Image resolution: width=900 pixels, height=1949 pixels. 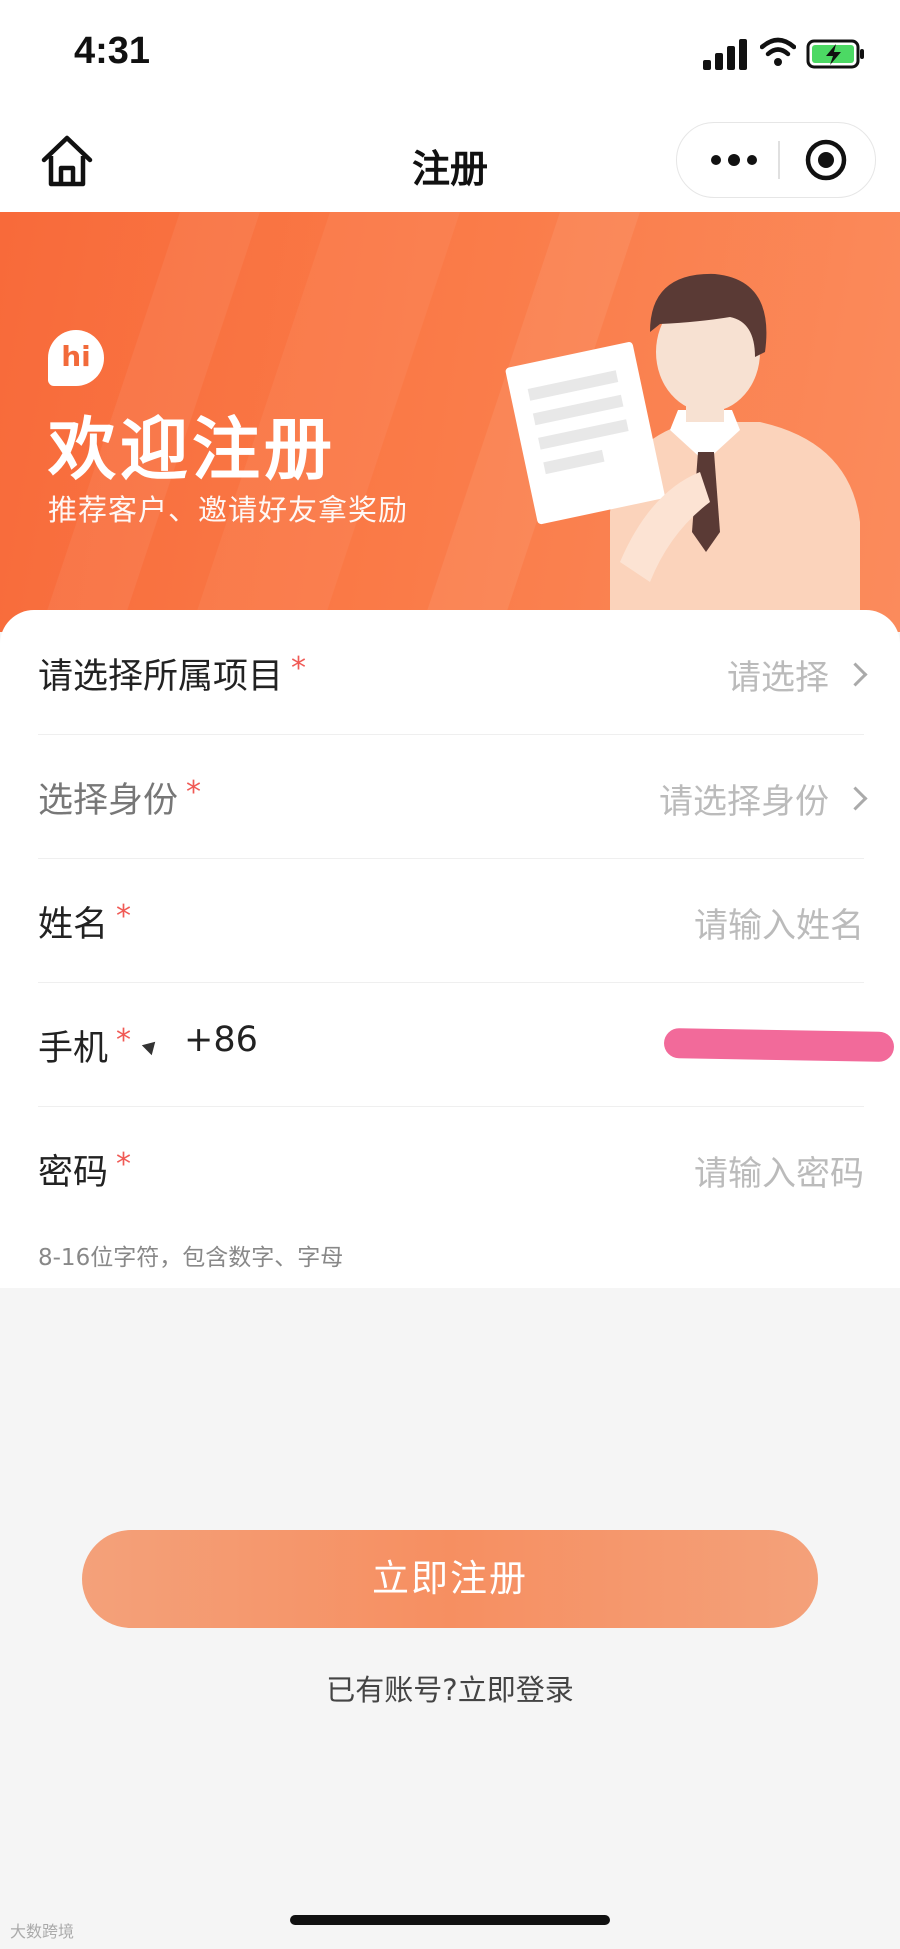 I want to click on login-link: 已有账号?立即登录, so click(x=450, y=1688).